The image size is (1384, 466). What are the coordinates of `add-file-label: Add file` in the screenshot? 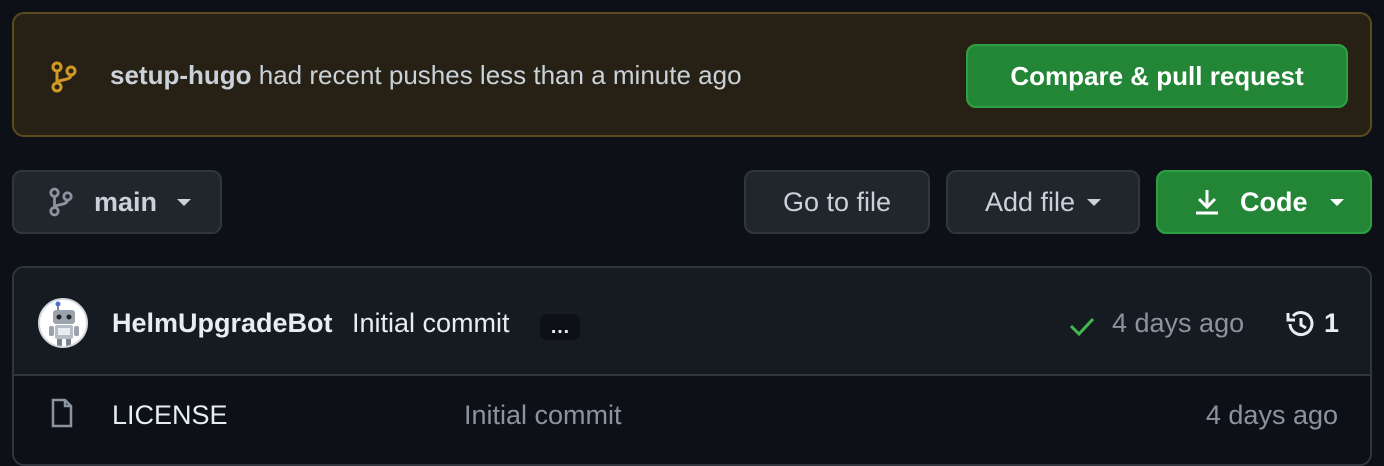 It's located at (1030, 201).